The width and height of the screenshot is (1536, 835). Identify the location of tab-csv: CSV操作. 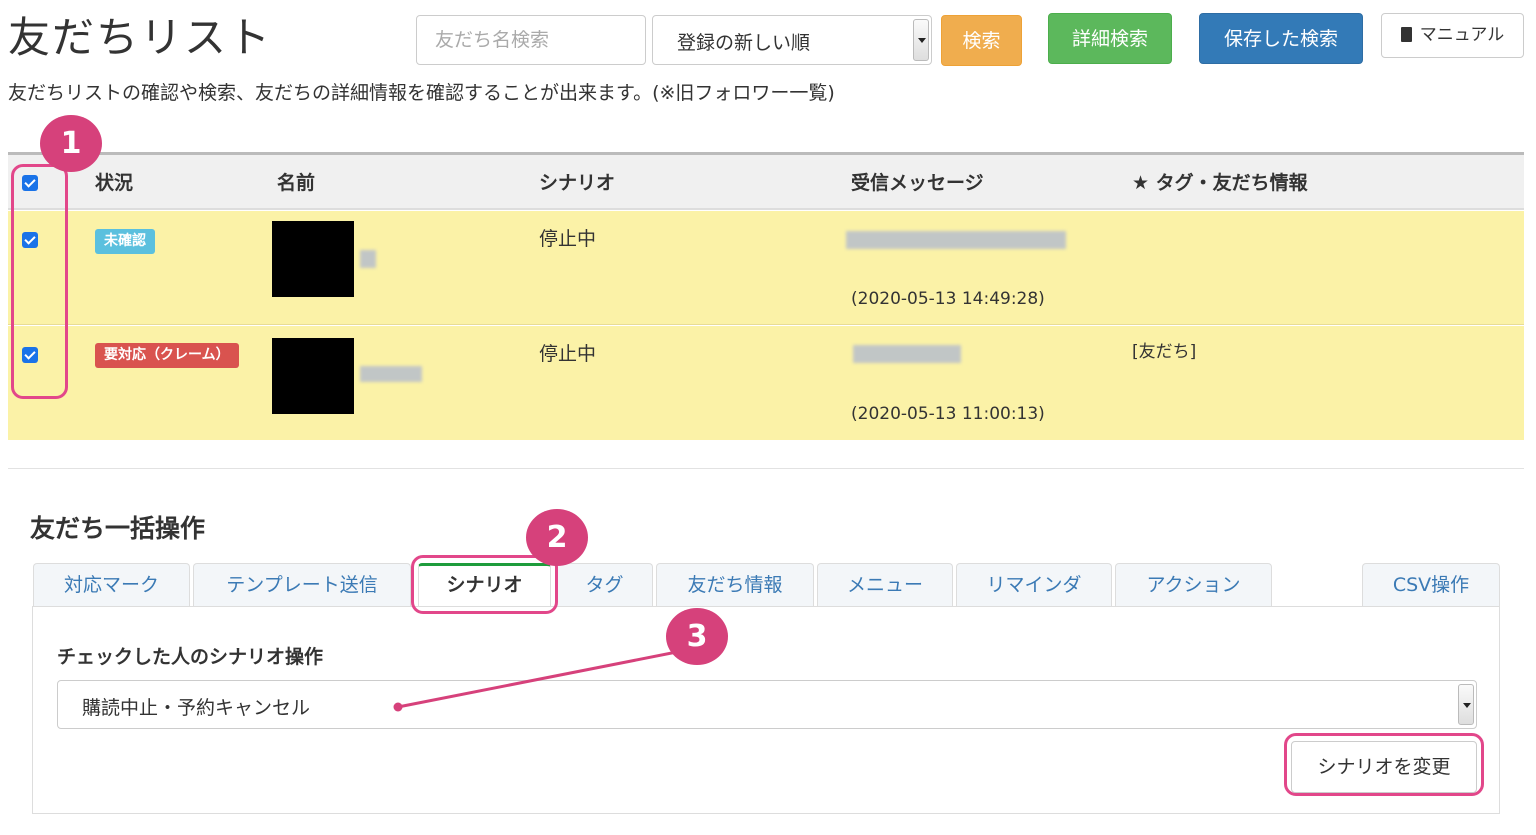
(1431, 585).